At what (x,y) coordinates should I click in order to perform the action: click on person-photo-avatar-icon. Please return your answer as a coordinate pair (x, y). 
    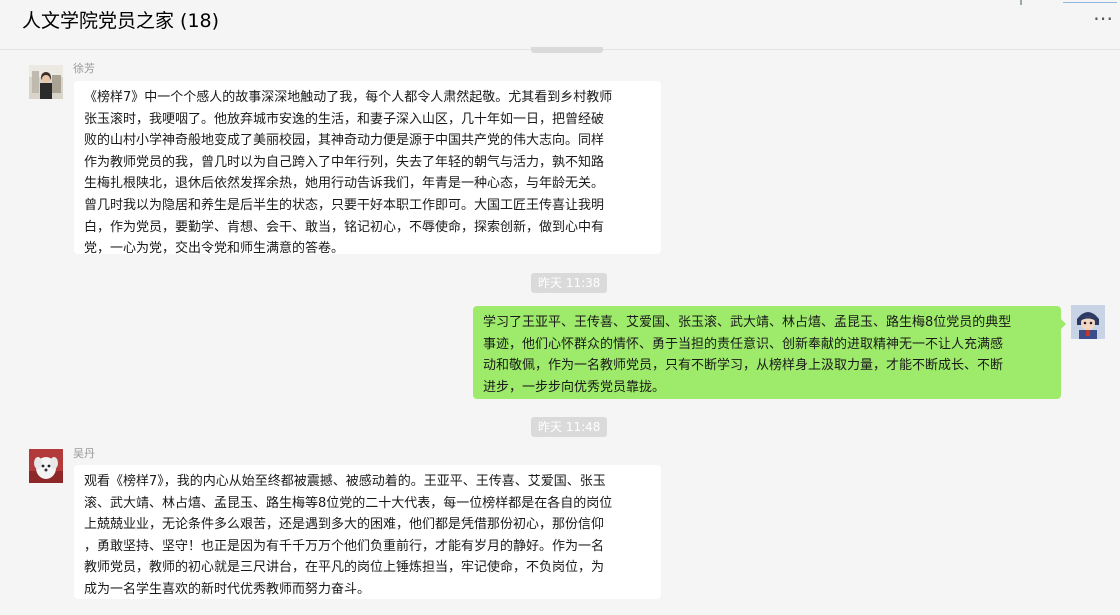
    Looking at the image, I should click on (46, 82).